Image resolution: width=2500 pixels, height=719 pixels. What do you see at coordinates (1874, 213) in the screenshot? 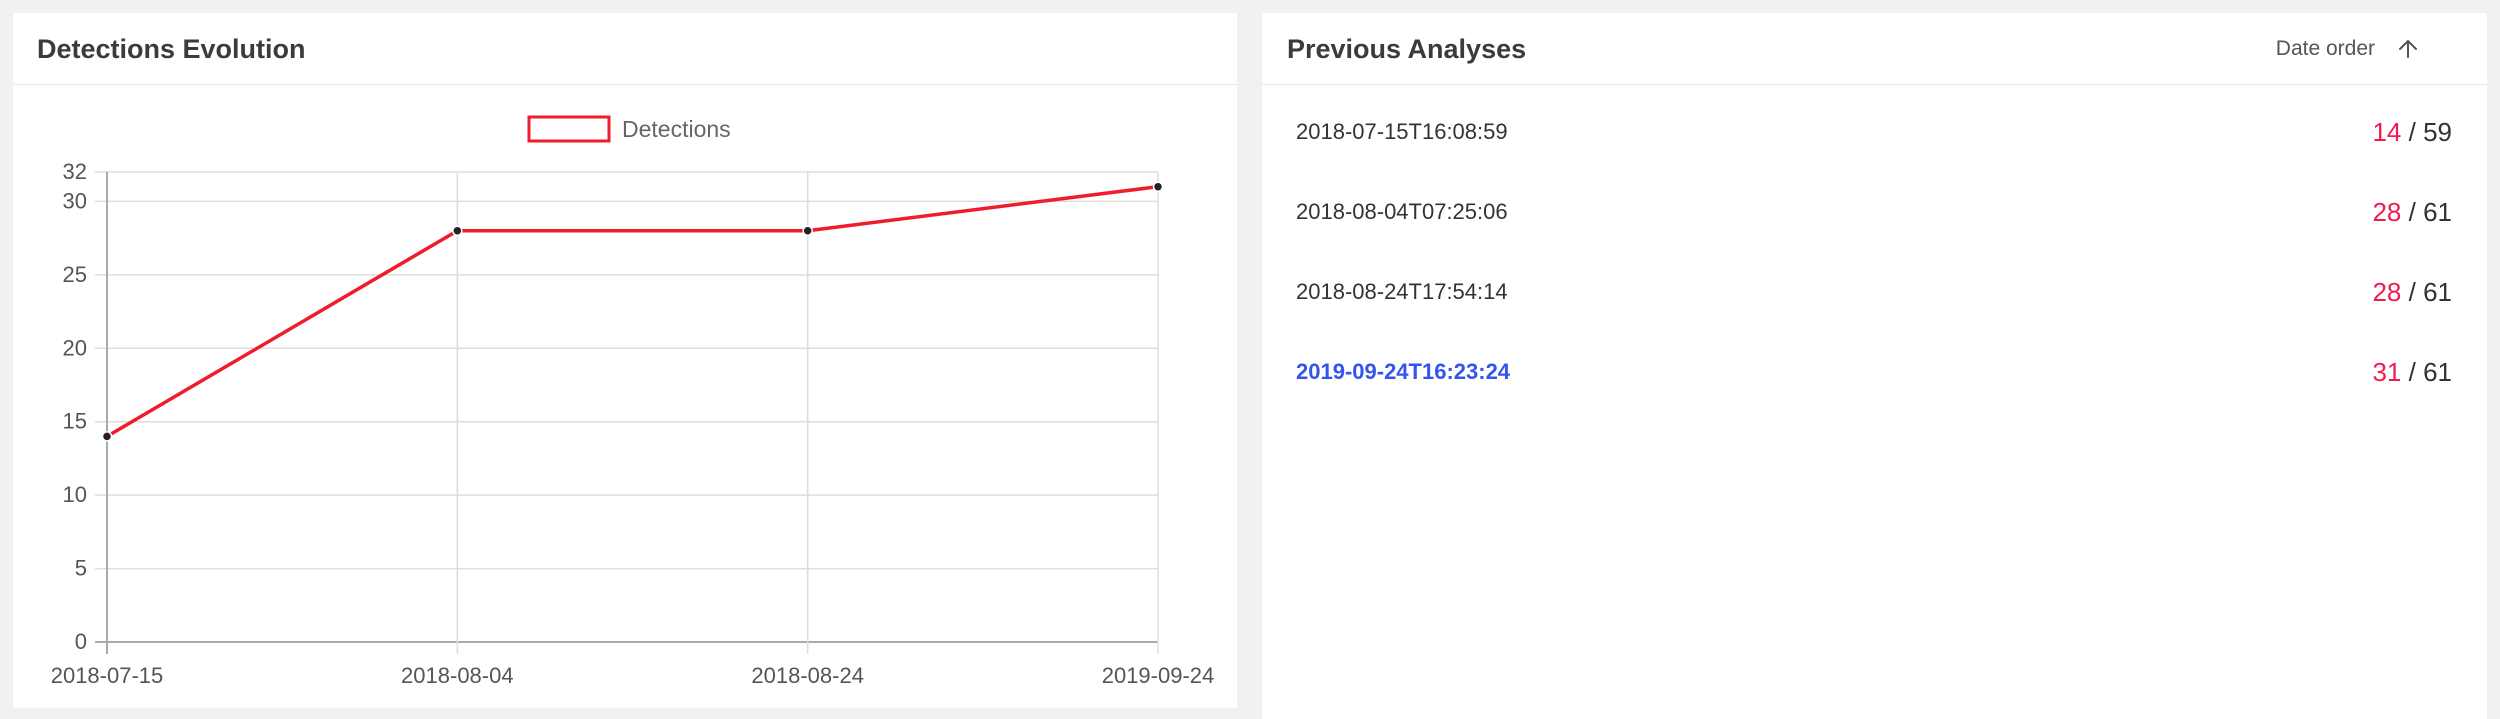
I see `analysis-row: 2018-08-04T07:25:06 28 / 61` at bounding box center [1874, 213].